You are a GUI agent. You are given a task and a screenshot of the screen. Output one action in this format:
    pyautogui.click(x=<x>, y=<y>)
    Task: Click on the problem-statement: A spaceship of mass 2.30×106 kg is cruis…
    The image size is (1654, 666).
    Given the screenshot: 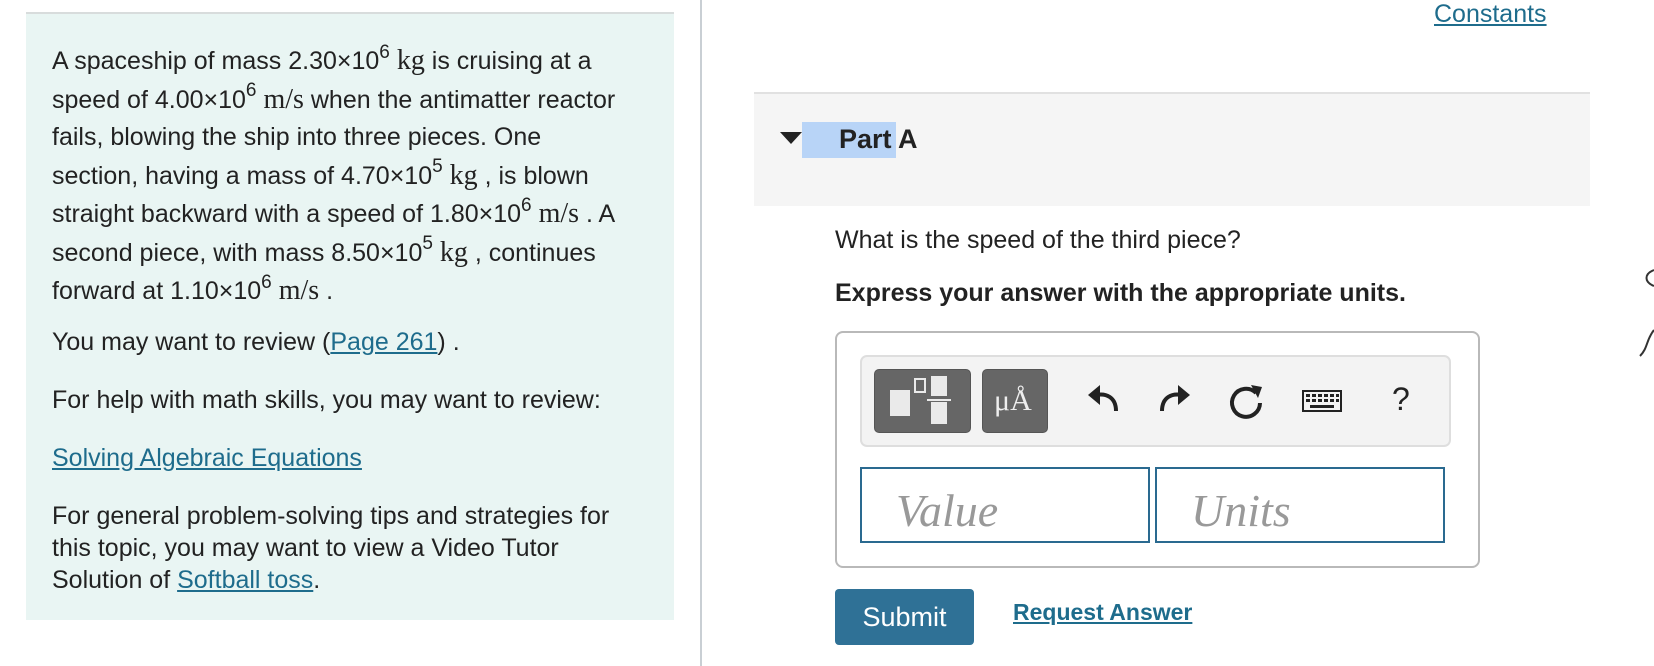 What is the action you would take?
    pyautogui.click(x=342, y=176)
    